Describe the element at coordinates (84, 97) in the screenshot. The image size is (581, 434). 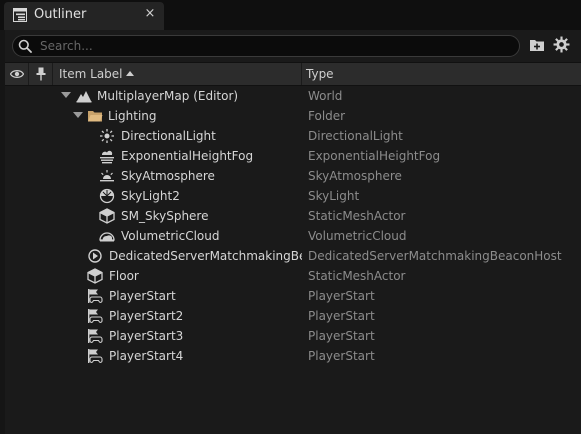
I see `world-icon` at that location.